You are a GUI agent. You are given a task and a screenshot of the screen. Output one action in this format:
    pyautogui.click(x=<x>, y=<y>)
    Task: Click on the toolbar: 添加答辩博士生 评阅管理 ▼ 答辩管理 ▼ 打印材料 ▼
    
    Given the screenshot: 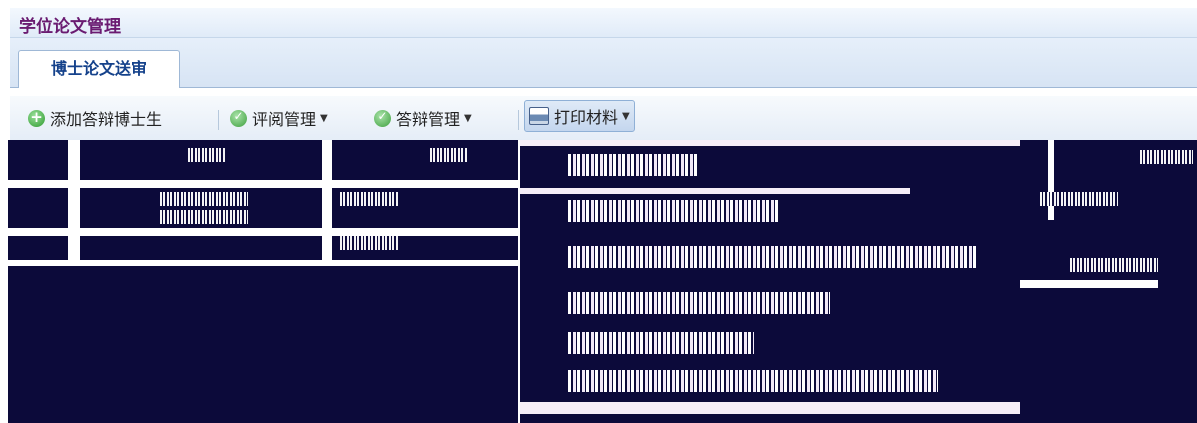 What is the action you would take?
    pyautogui.click(x=603, y=118)
    